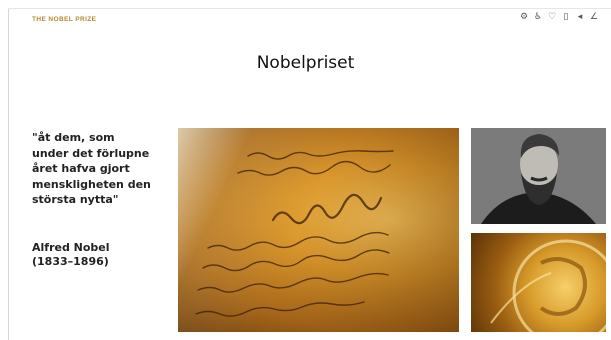 This screenshot has width=611, height=340. What do you see at coordinates (548, 285) in the screenshot?
I see `medal-relief` at bounding box center [548, 285].